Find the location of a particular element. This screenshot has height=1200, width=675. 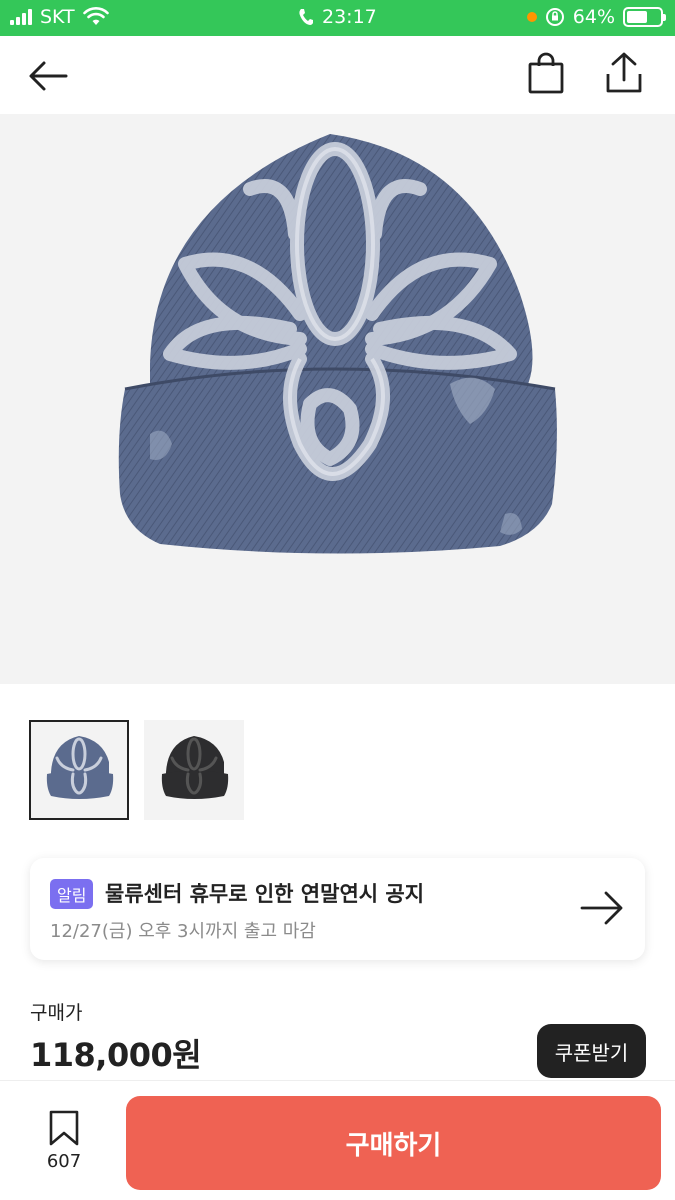

battery-percent: 64% is located at coordinates (593, 17).